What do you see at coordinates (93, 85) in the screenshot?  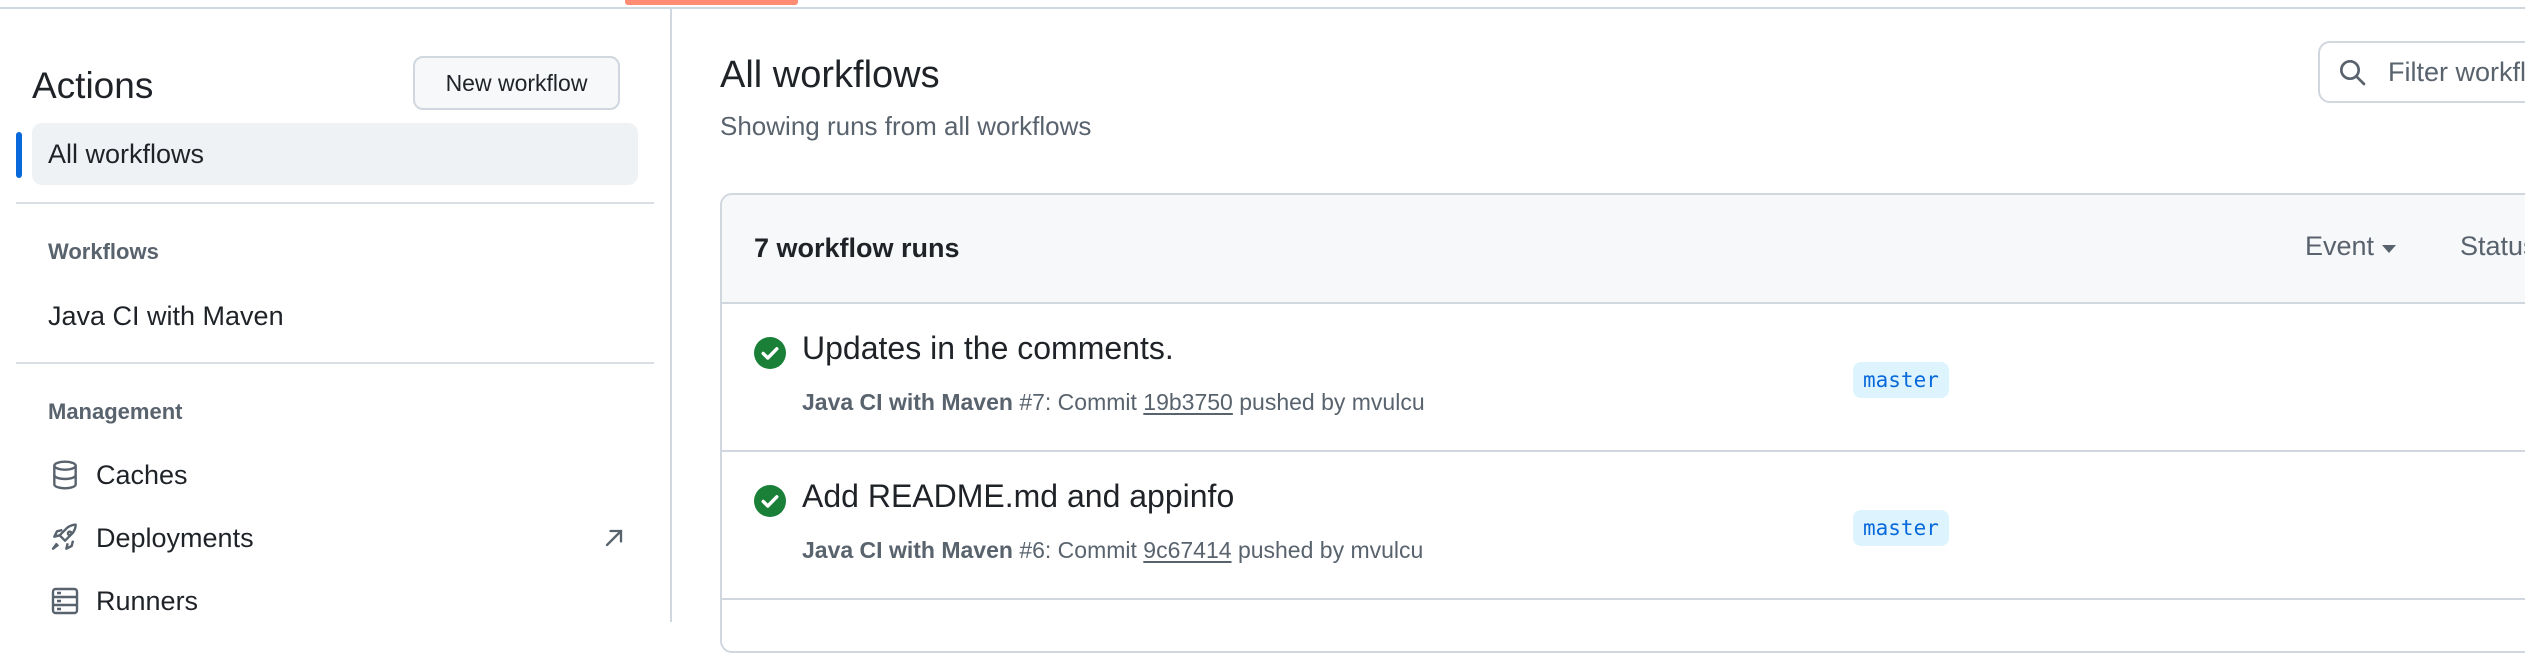 I see `sidebar-title: Actions` at bounding box center [93, 85].